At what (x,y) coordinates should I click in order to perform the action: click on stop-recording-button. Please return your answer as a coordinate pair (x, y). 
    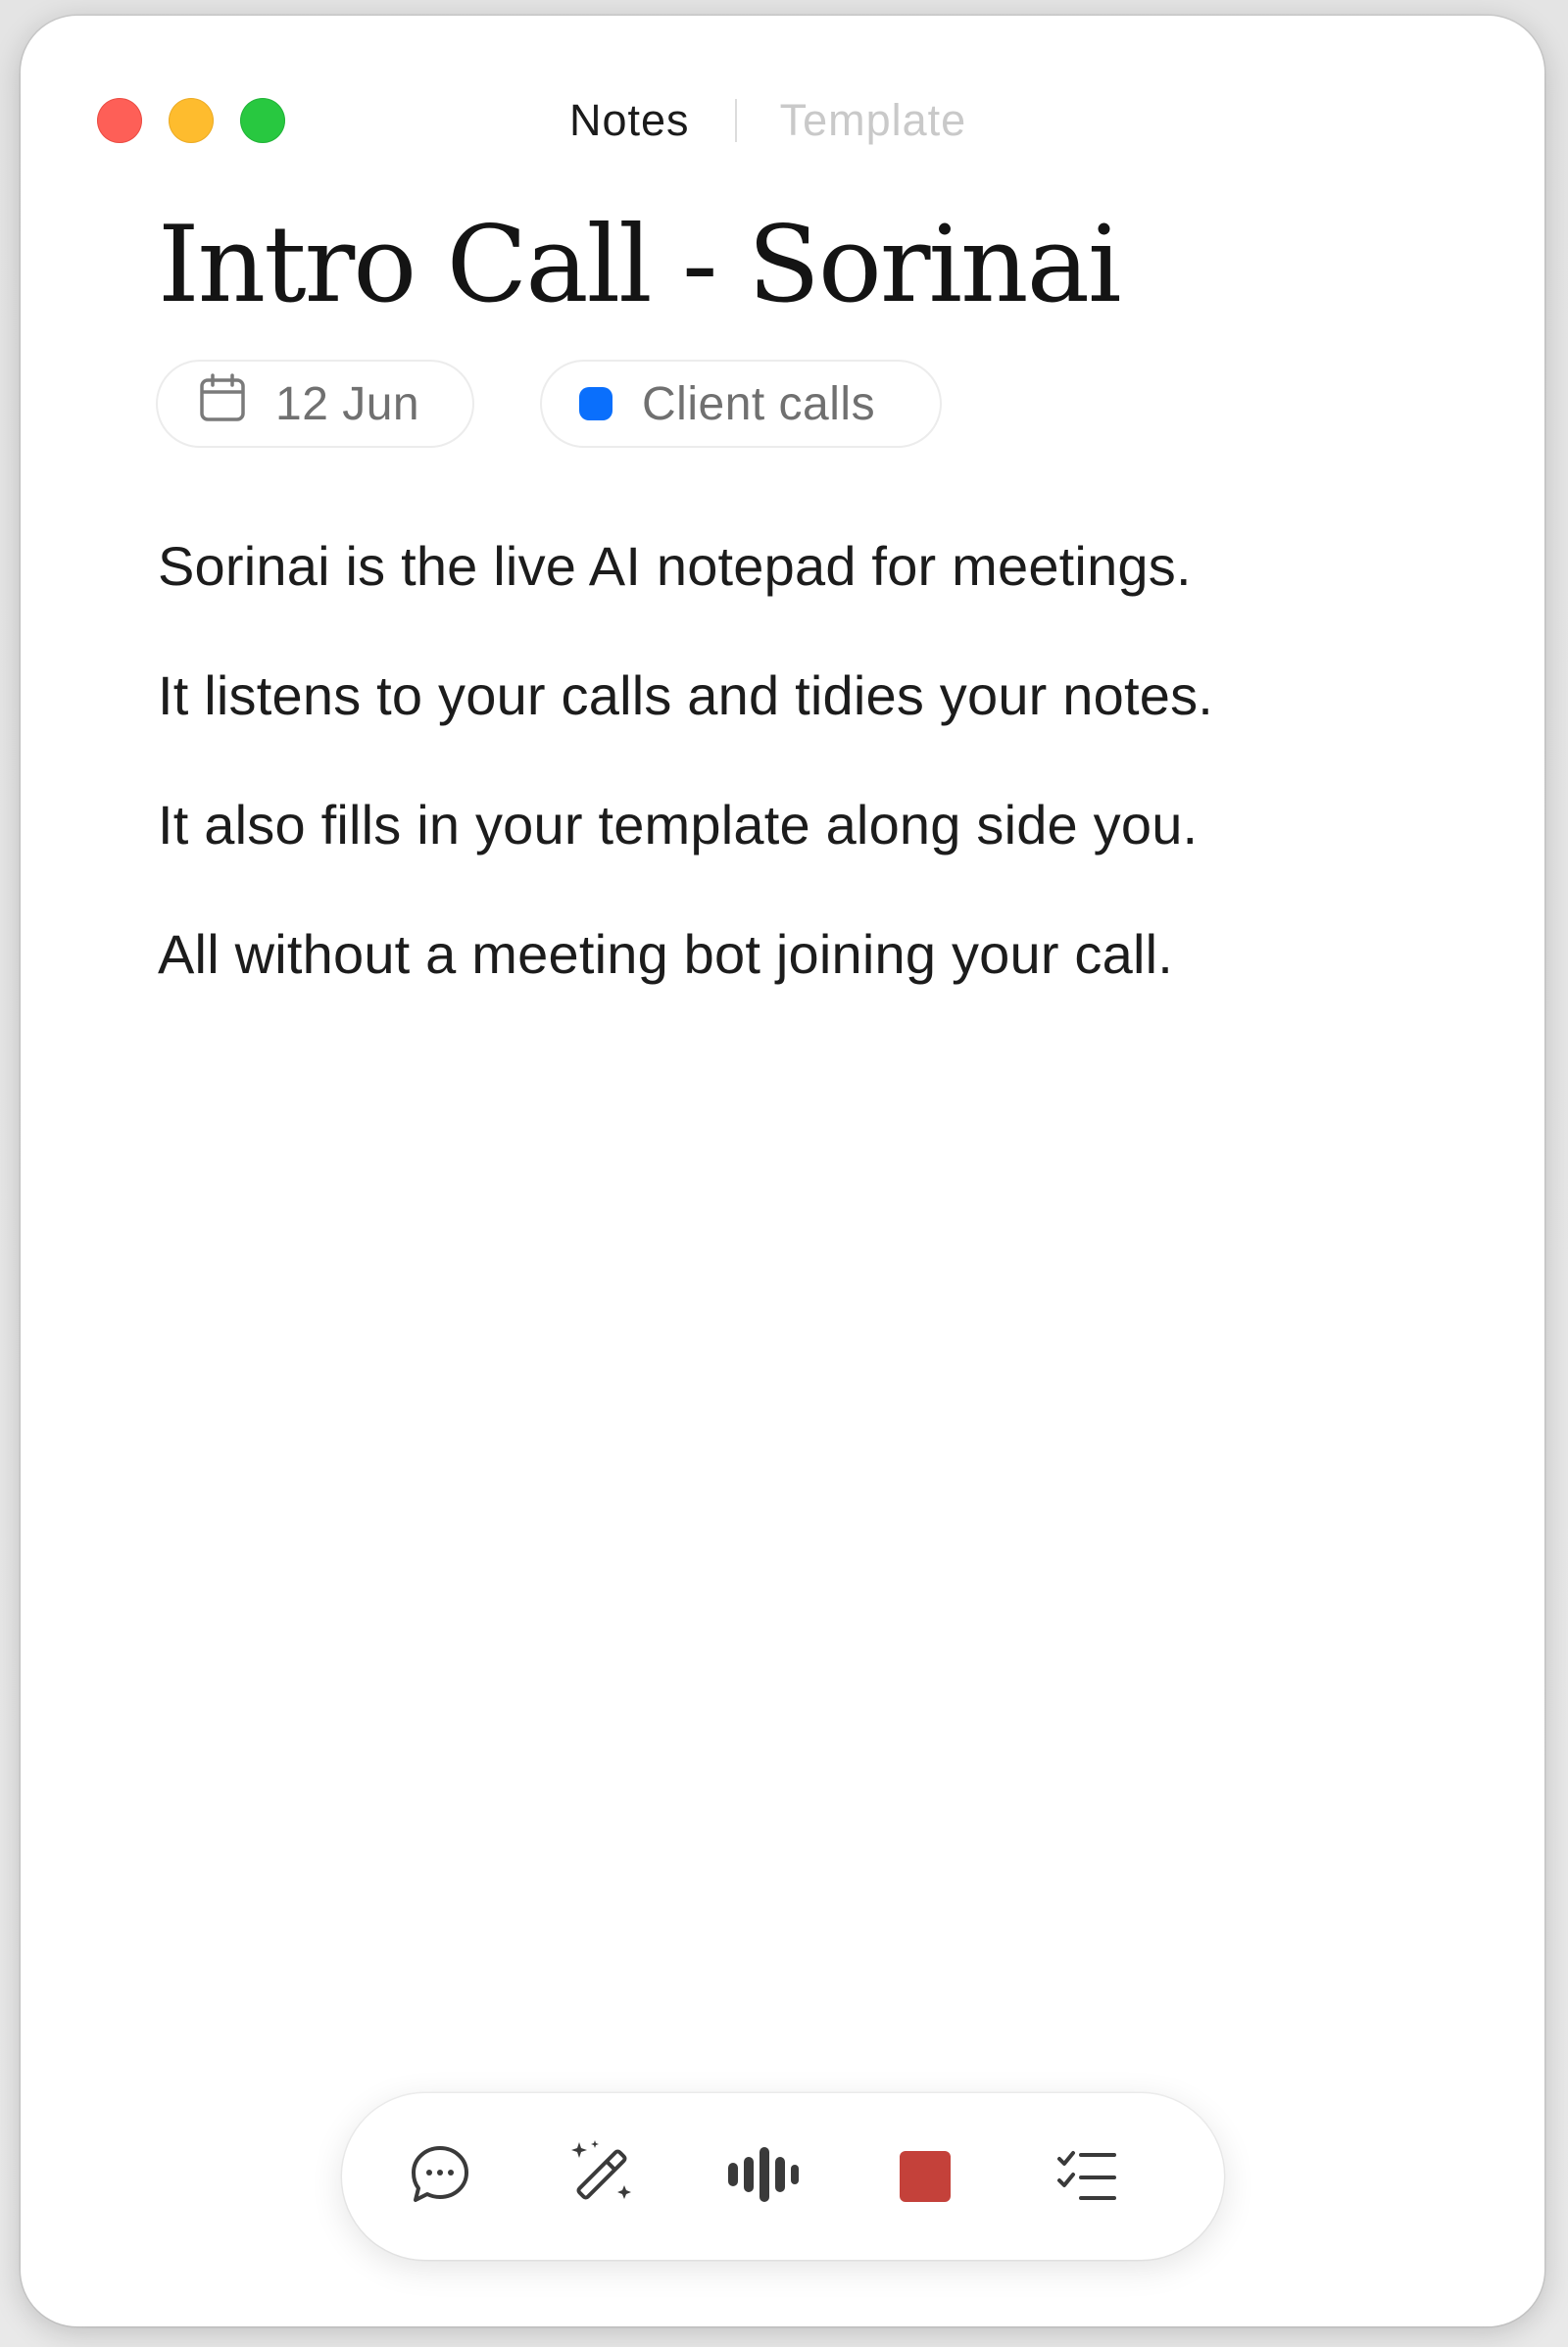
    Looking at the image, I should click on (925, 2177).